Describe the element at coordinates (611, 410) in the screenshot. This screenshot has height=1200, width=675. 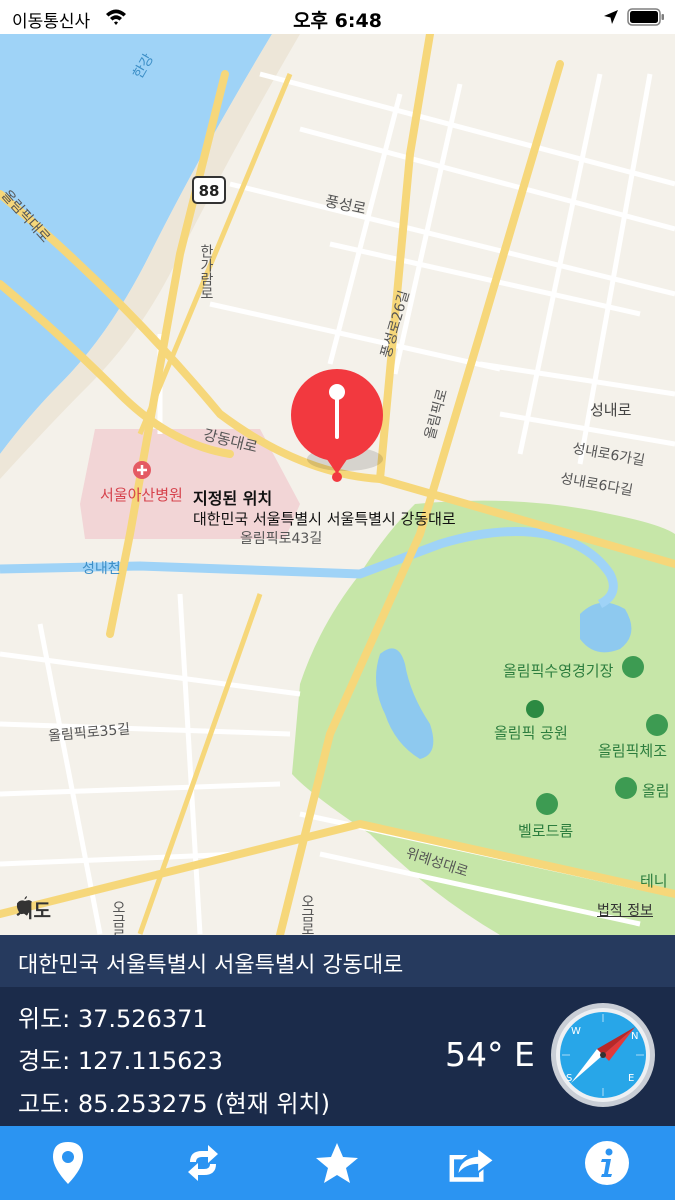
I see `road-label: 성내로` at that location.